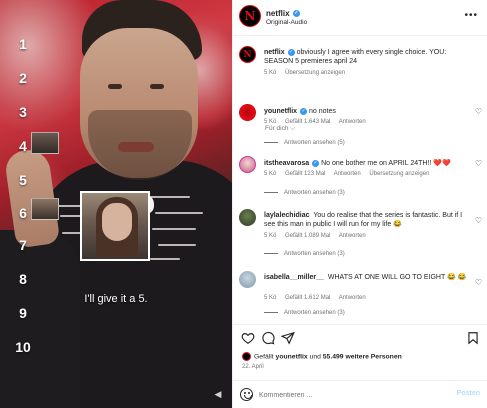 This screenshot has width=487, height=408. Describe the element at coordinates (246, 356) in the screenshot. I see `liker-avatar` at that location.